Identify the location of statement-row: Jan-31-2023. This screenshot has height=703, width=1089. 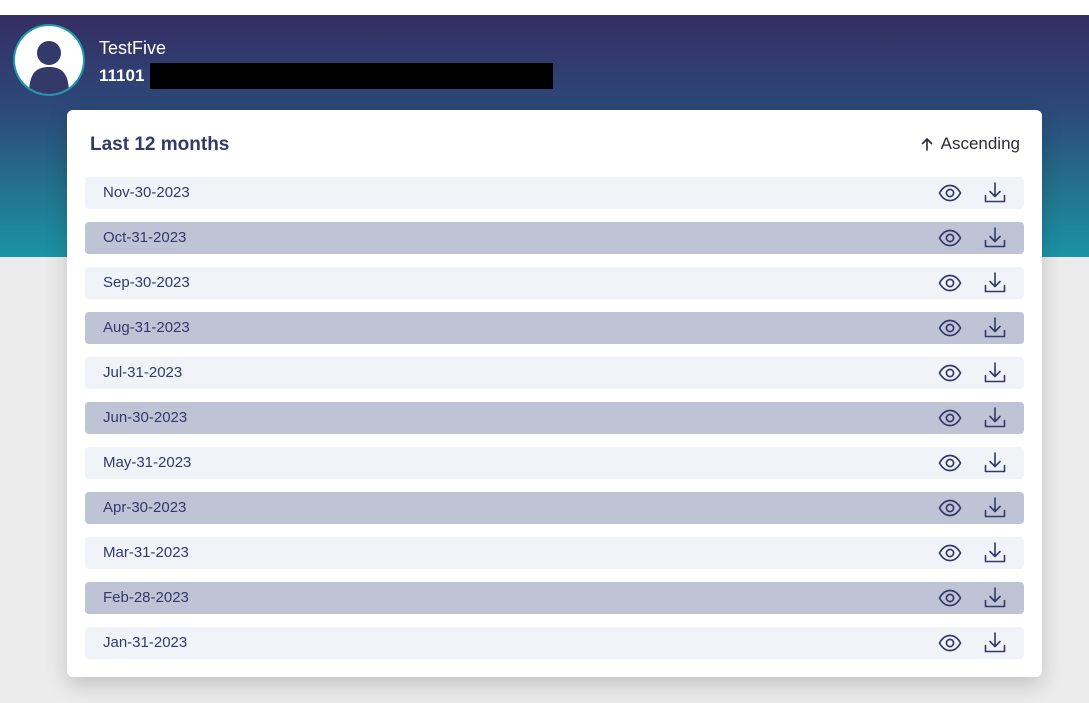
(554, 643).